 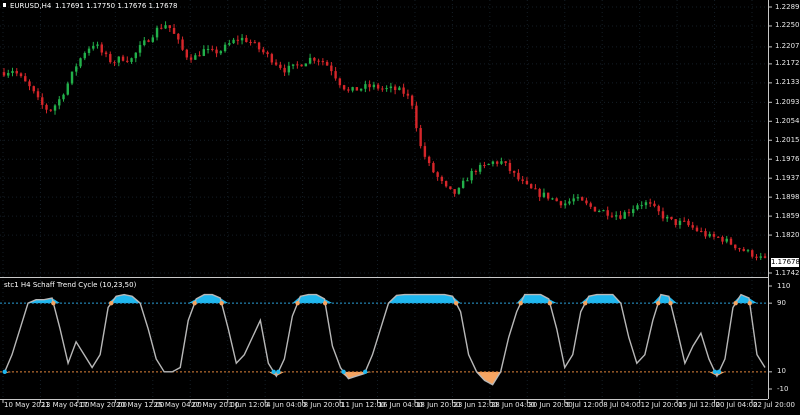 I want to click on price-label: 1.22070, so click(x=787, y=46).